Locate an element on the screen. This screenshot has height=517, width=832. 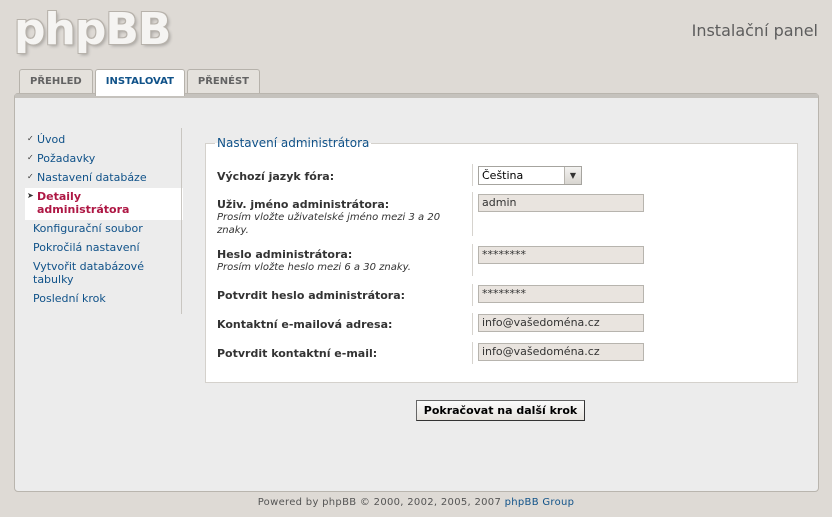
phpbb-group-link: phpBB Group is located at coordinates (540, 502).